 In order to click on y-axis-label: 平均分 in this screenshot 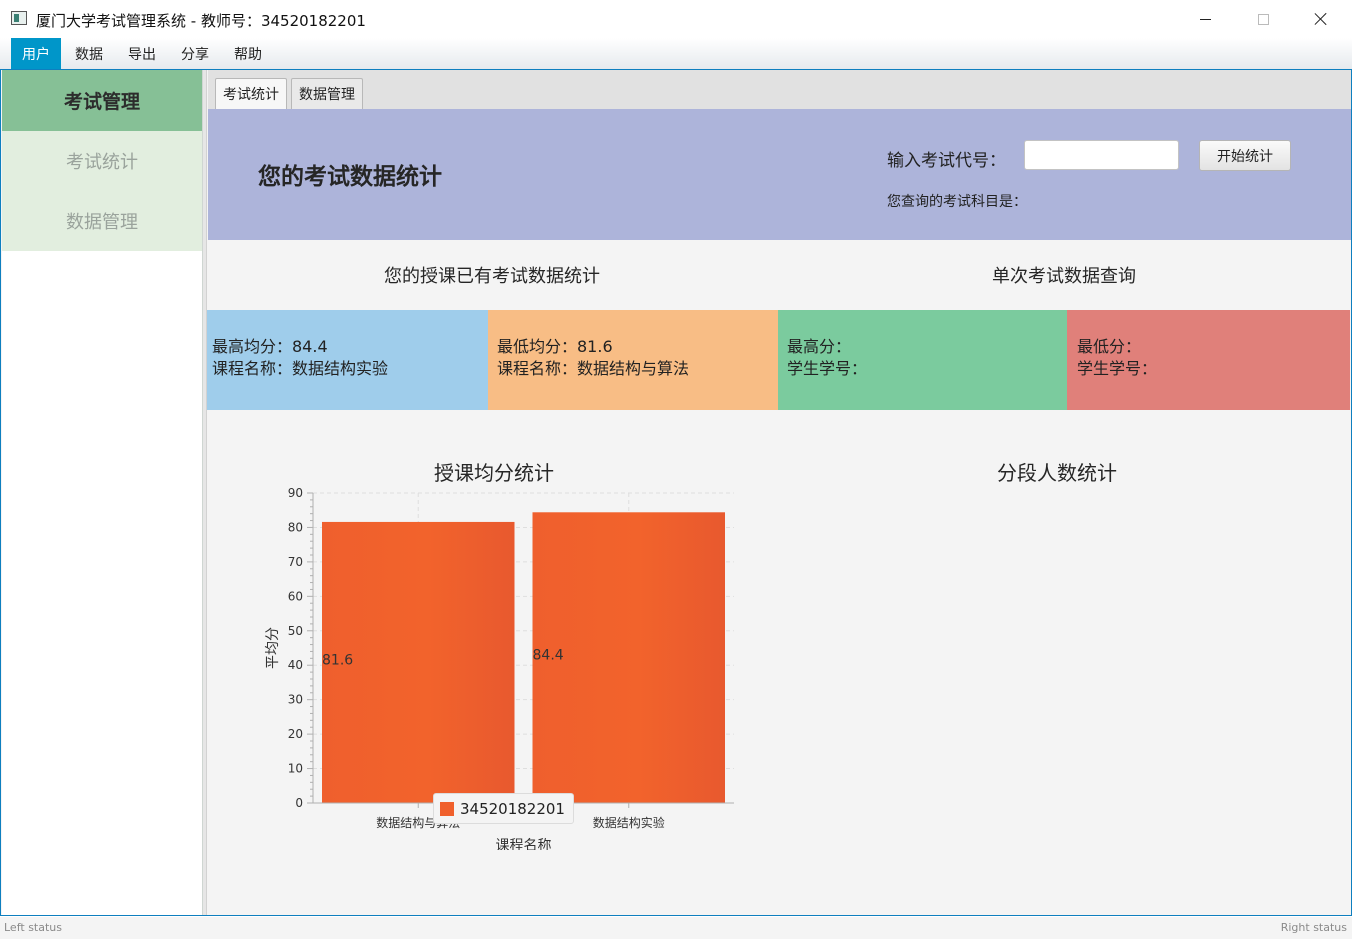, I will do `click(273, 648)`.